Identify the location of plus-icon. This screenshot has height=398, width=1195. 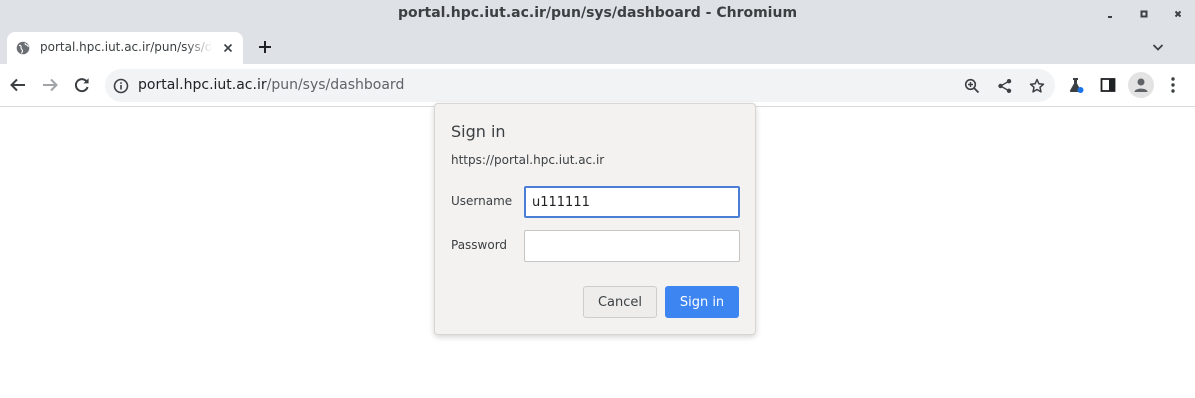
(265, 47).